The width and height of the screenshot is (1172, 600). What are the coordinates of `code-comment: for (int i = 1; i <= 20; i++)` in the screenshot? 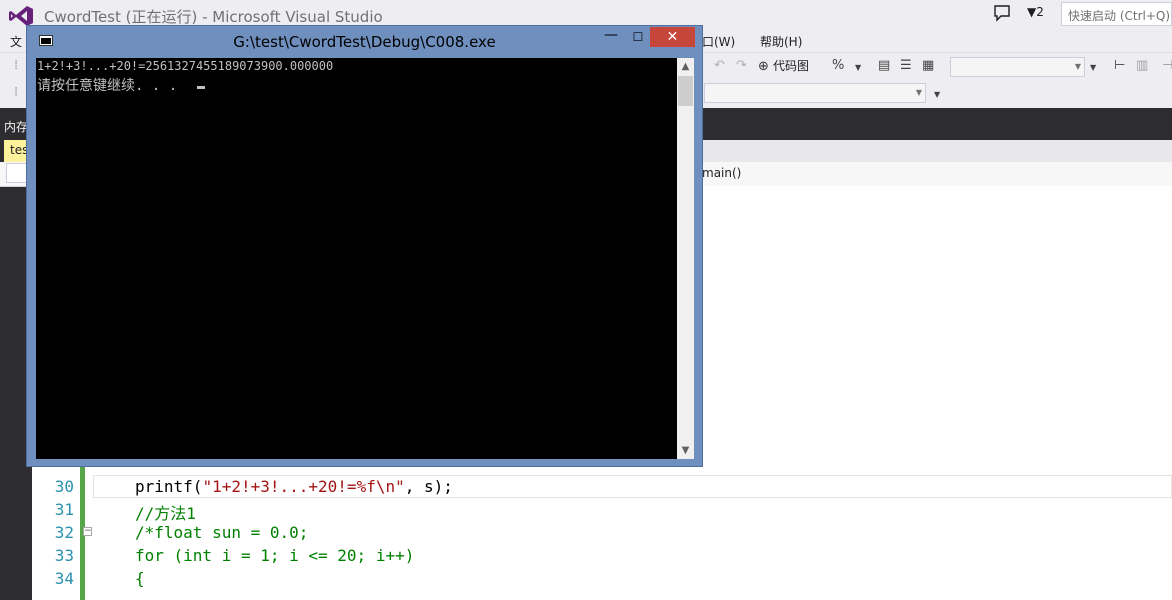 It's located at (274, 555).